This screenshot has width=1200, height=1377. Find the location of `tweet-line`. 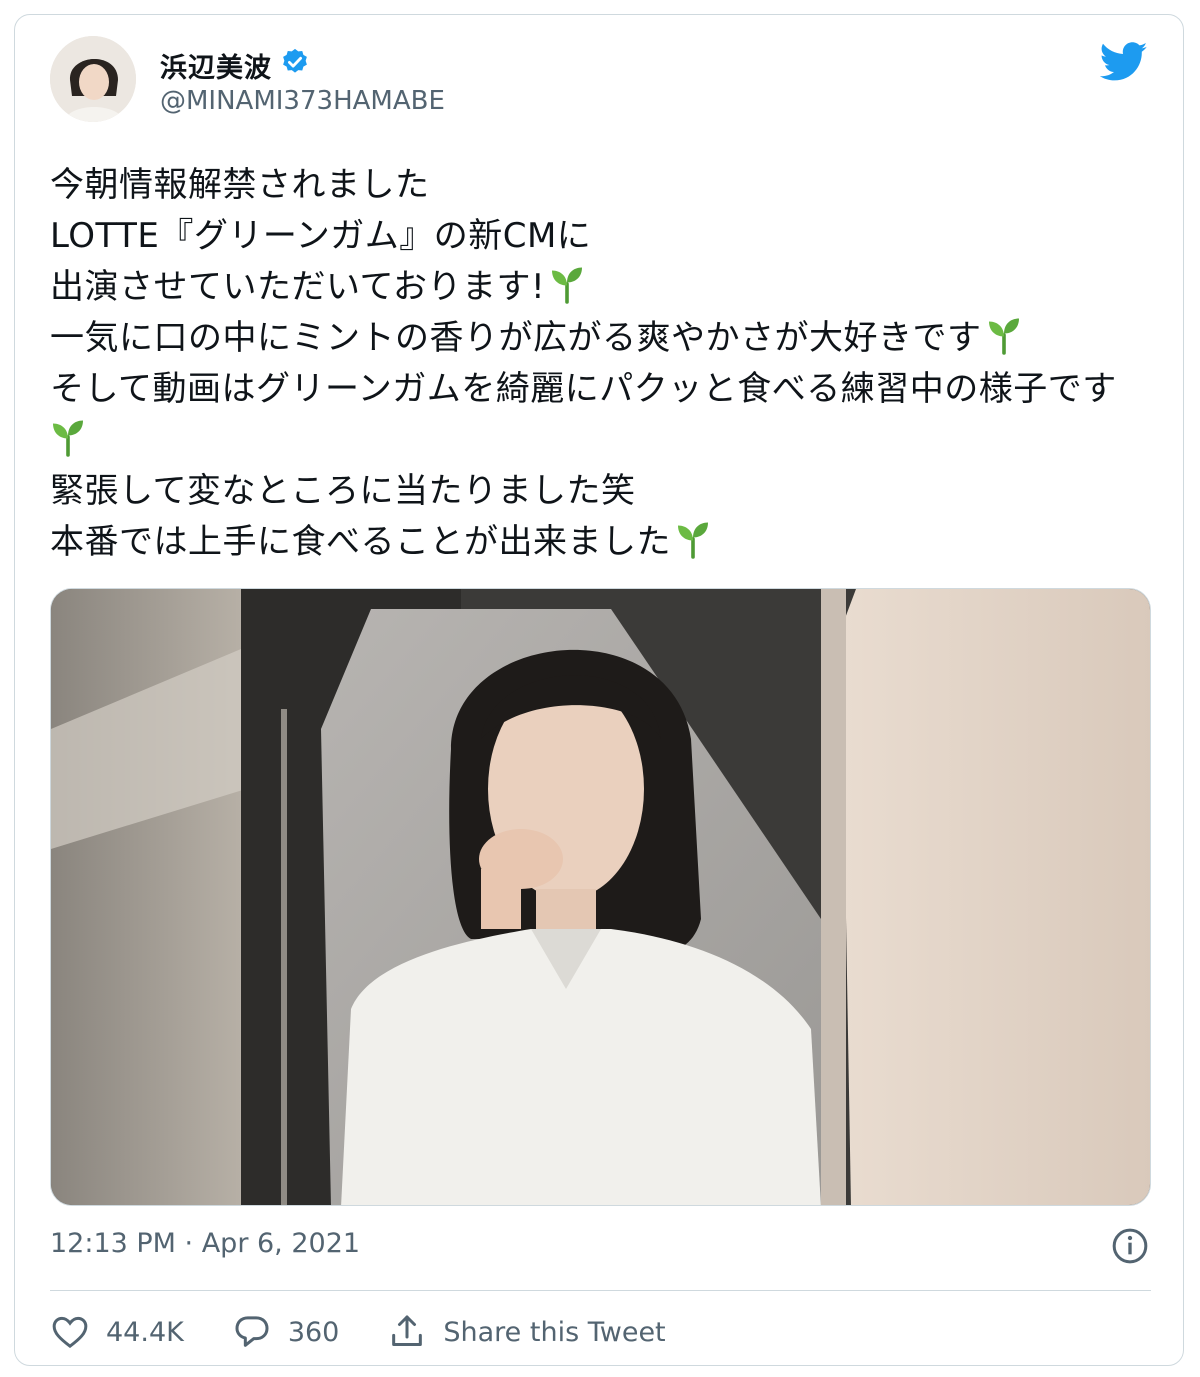

tweet-line is located at coordinates (590, 440).